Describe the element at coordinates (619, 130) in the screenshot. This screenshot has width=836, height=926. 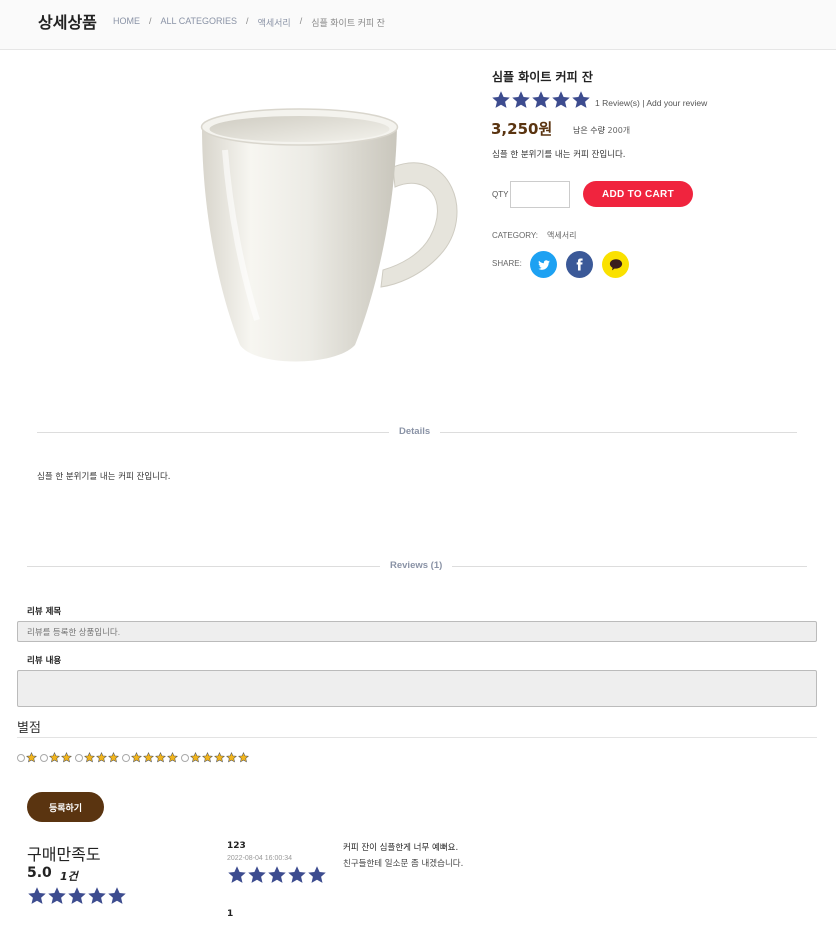
I see `stock-value: 200개` at that location.